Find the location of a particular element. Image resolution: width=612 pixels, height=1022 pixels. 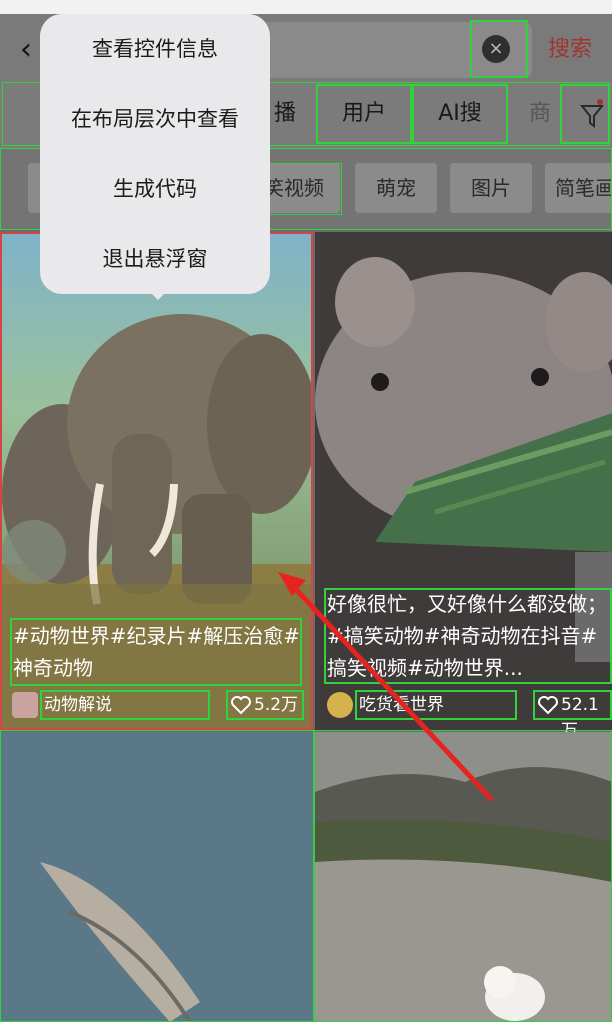

annotation-arrow is located at coordinates (386, 687).